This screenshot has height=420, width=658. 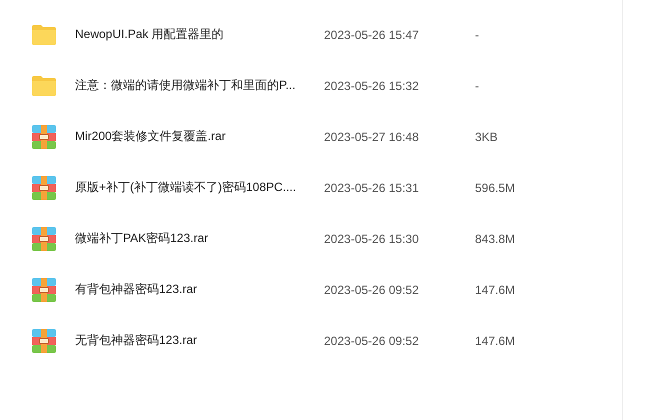 I want to click on modified-date: 2023-05-27 16:48, so click(x=372, y=137).